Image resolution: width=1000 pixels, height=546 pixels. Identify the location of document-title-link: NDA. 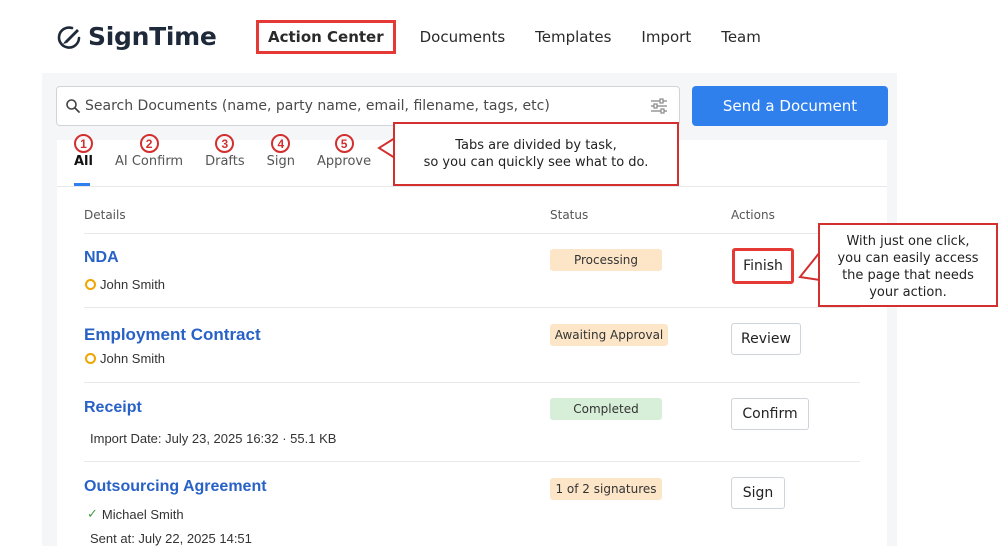
(101, 258).